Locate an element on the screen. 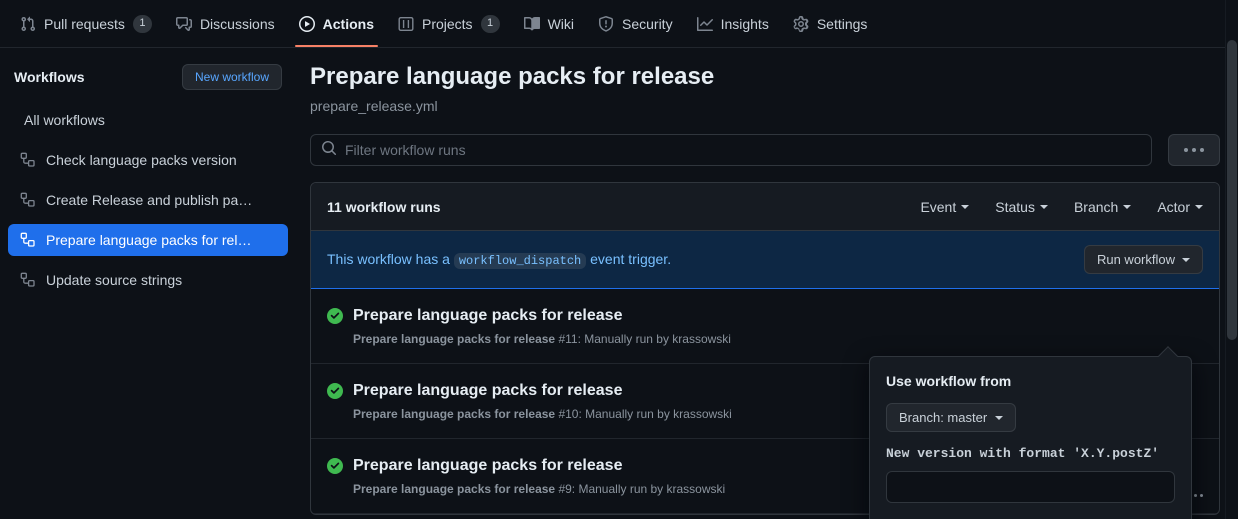  filter-row is located at coordinates (765, 150).